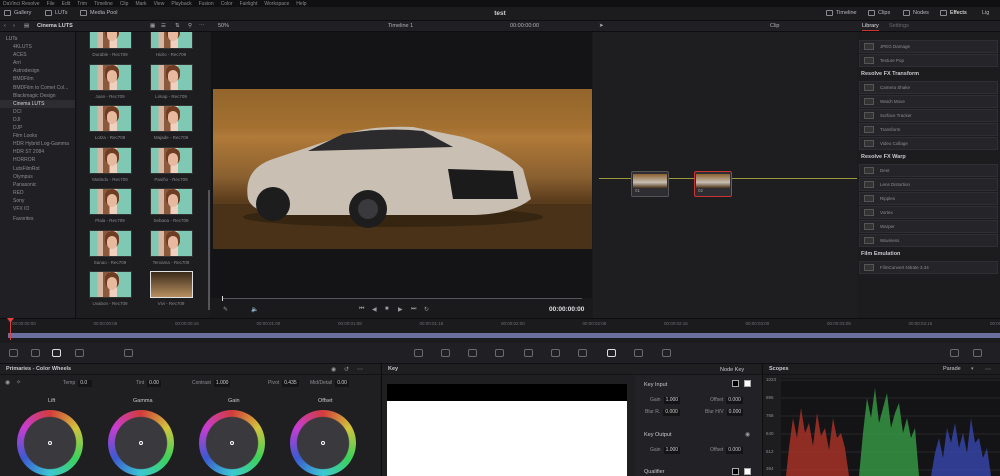 This screenshot has width=1000, height=476. Describe the element at coordinates (37, 219) in the screenshot. I see `lut-folder-item: Favorites` at that location.